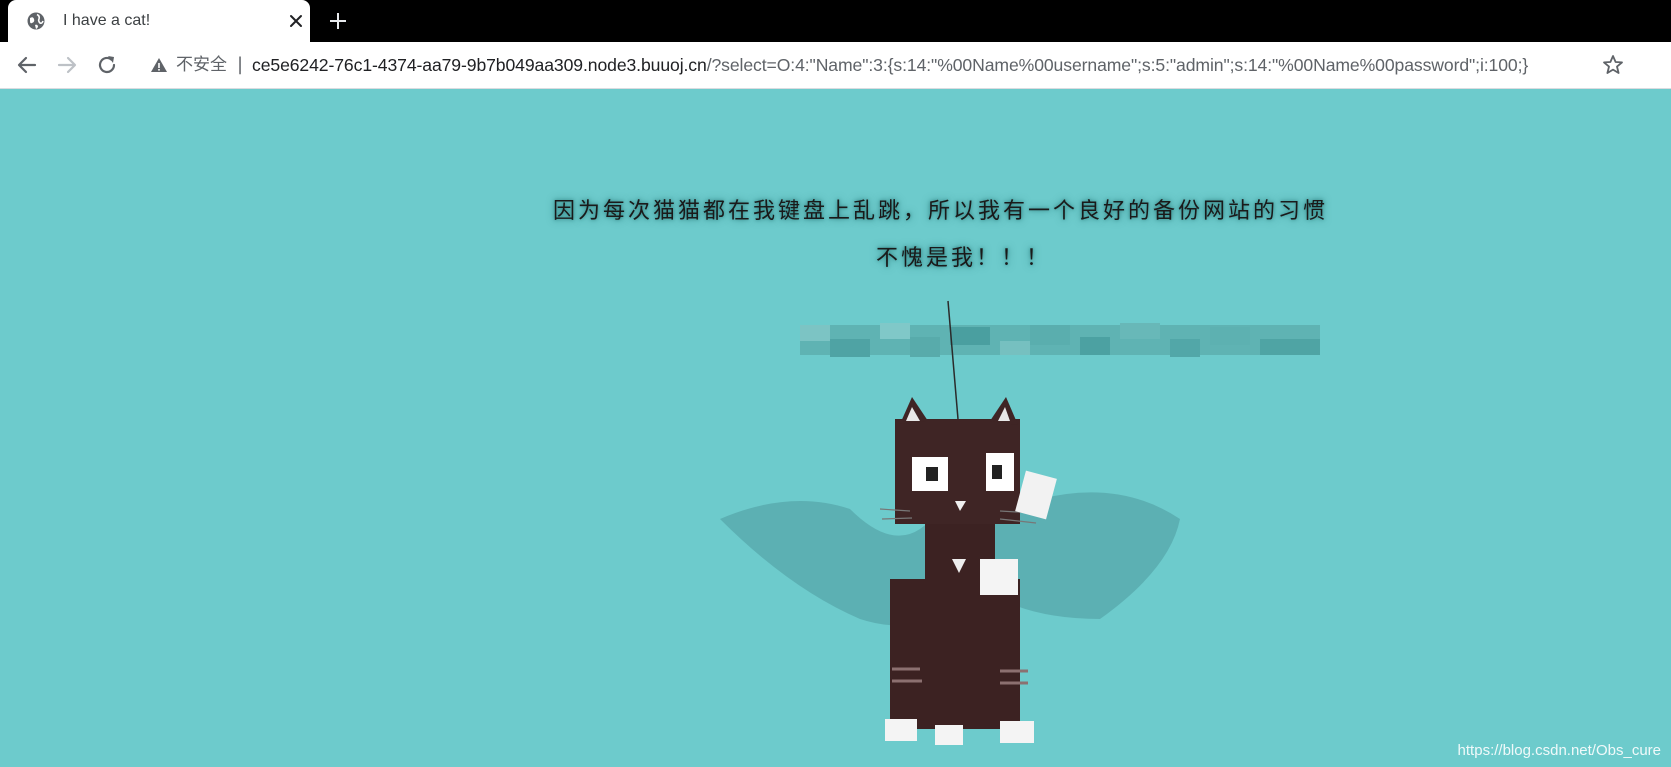  I want to click on warning-triangle-icon, so click(159, 65).